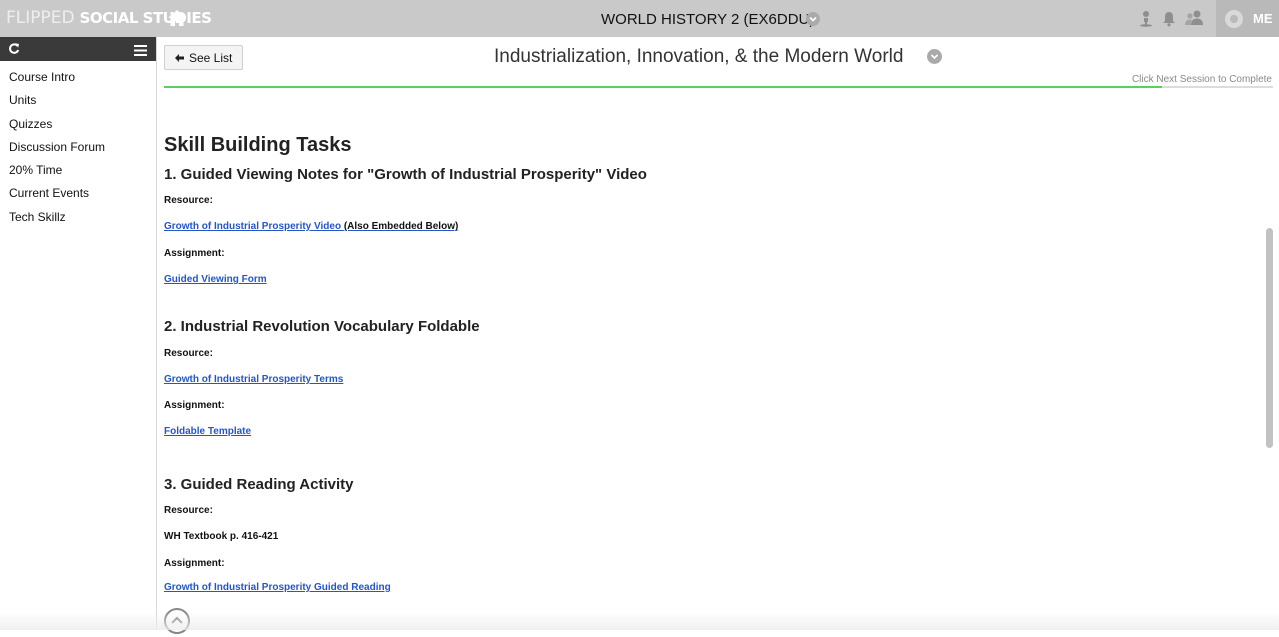  I want to click on chevron-up-icon, so click(177, 620).